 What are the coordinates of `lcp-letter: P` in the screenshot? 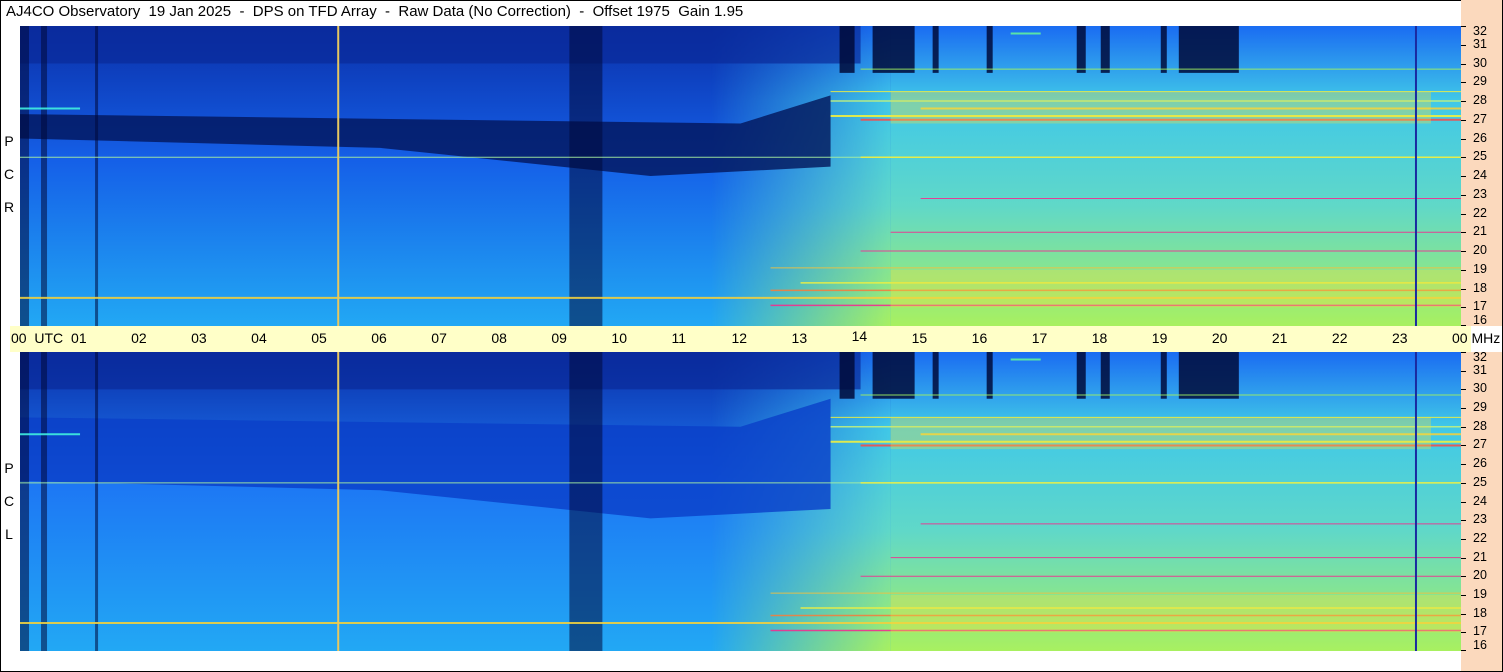 It's located at (9, 468).